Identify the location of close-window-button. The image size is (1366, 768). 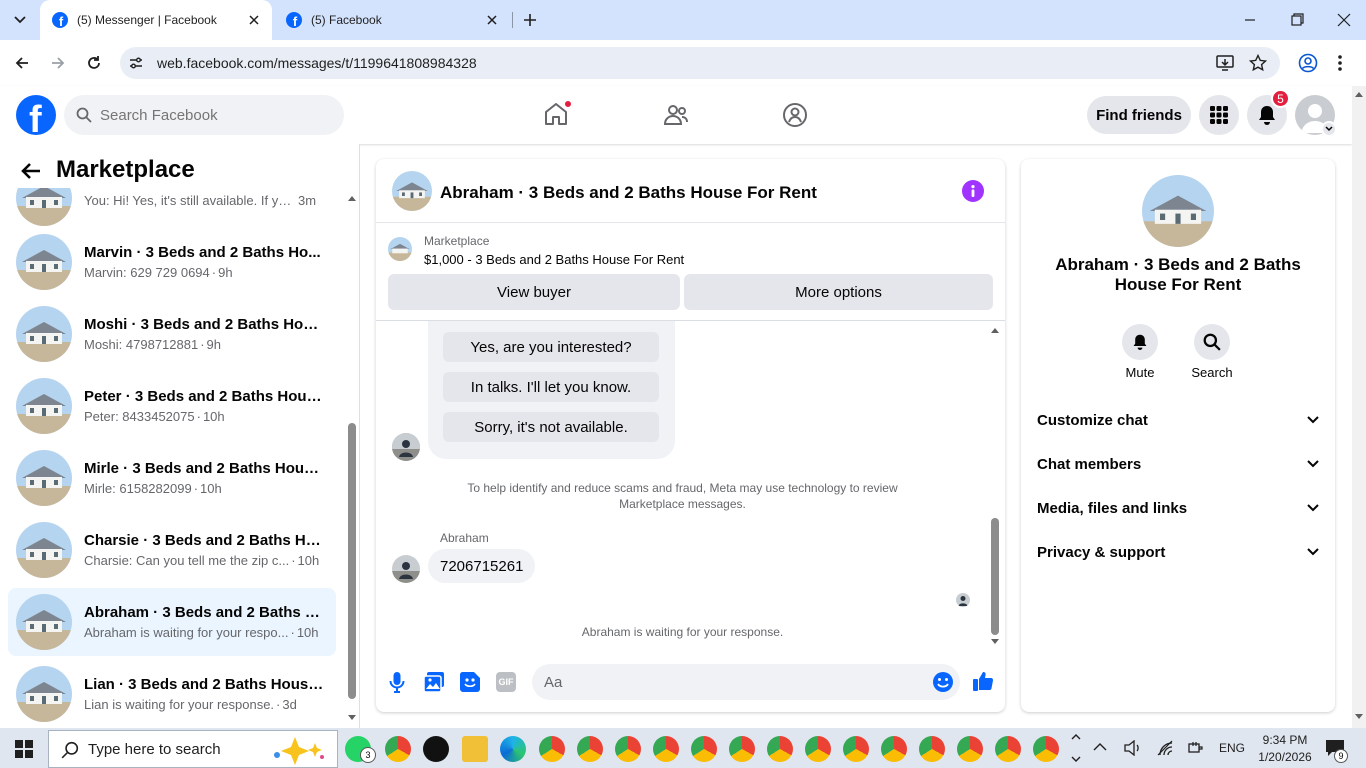
(1344, 20).